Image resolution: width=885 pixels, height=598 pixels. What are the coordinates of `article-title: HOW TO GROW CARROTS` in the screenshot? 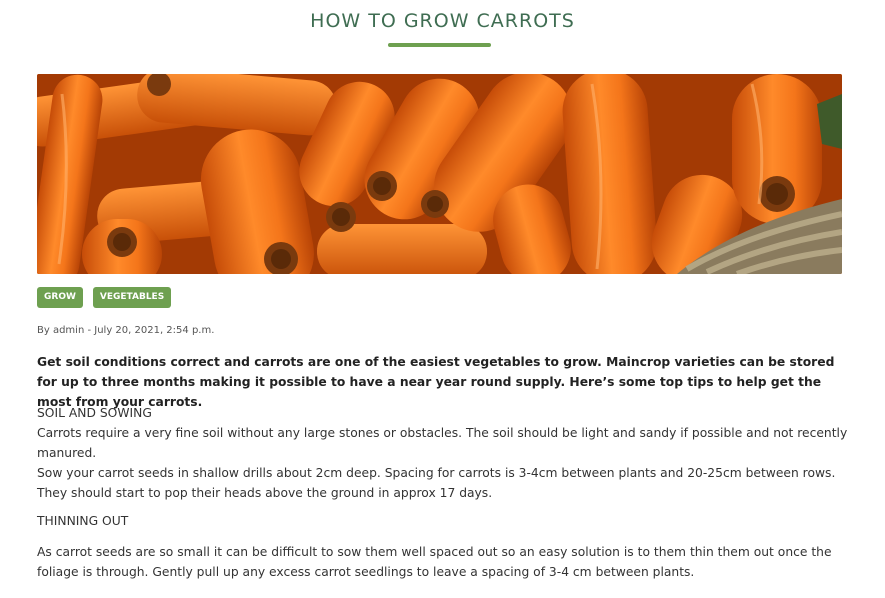 It's located at (442, 21).